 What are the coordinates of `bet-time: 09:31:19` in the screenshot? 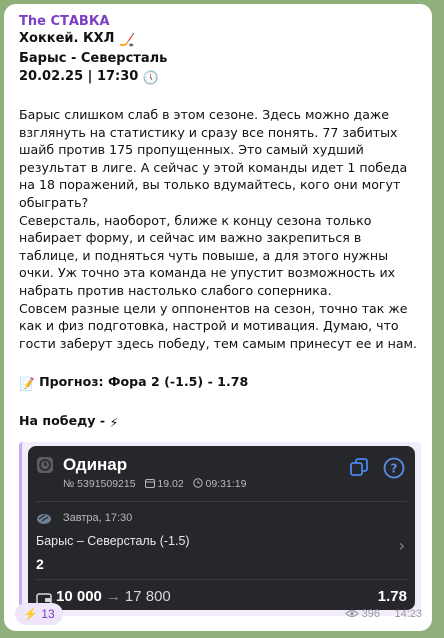 It's located at (226, 484).